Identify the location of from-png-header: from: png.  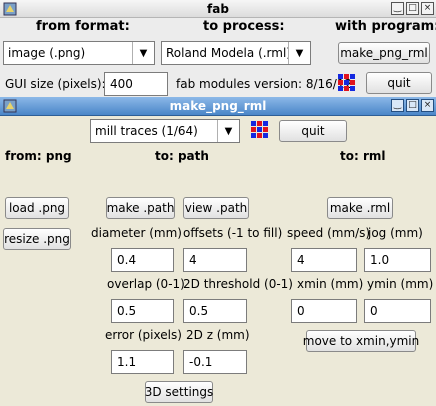
(38, 156).